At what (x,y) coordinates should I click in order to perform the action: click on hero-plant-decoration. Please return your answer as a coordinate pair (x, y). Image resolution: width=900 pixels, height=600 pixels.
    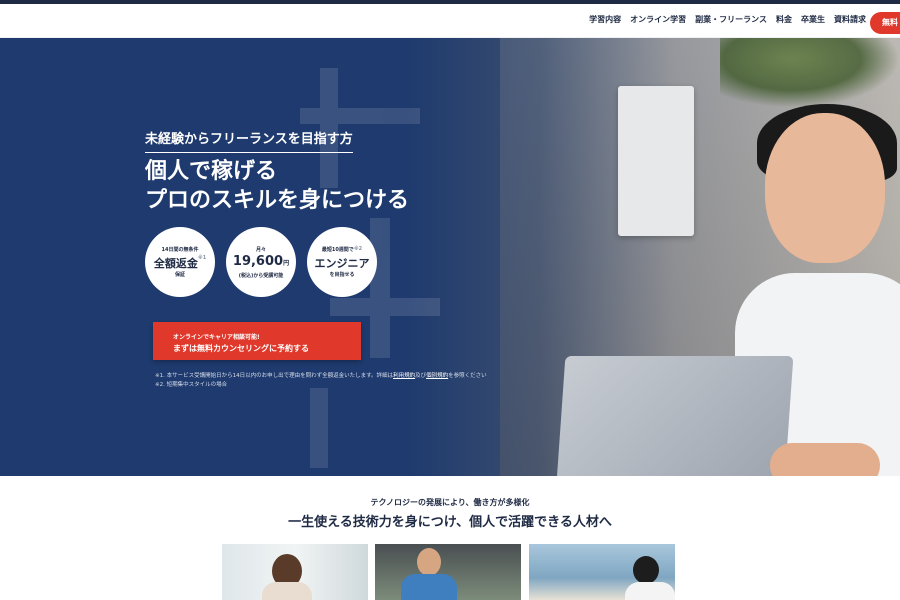
    Looking at the image, I should click on (810, 73).